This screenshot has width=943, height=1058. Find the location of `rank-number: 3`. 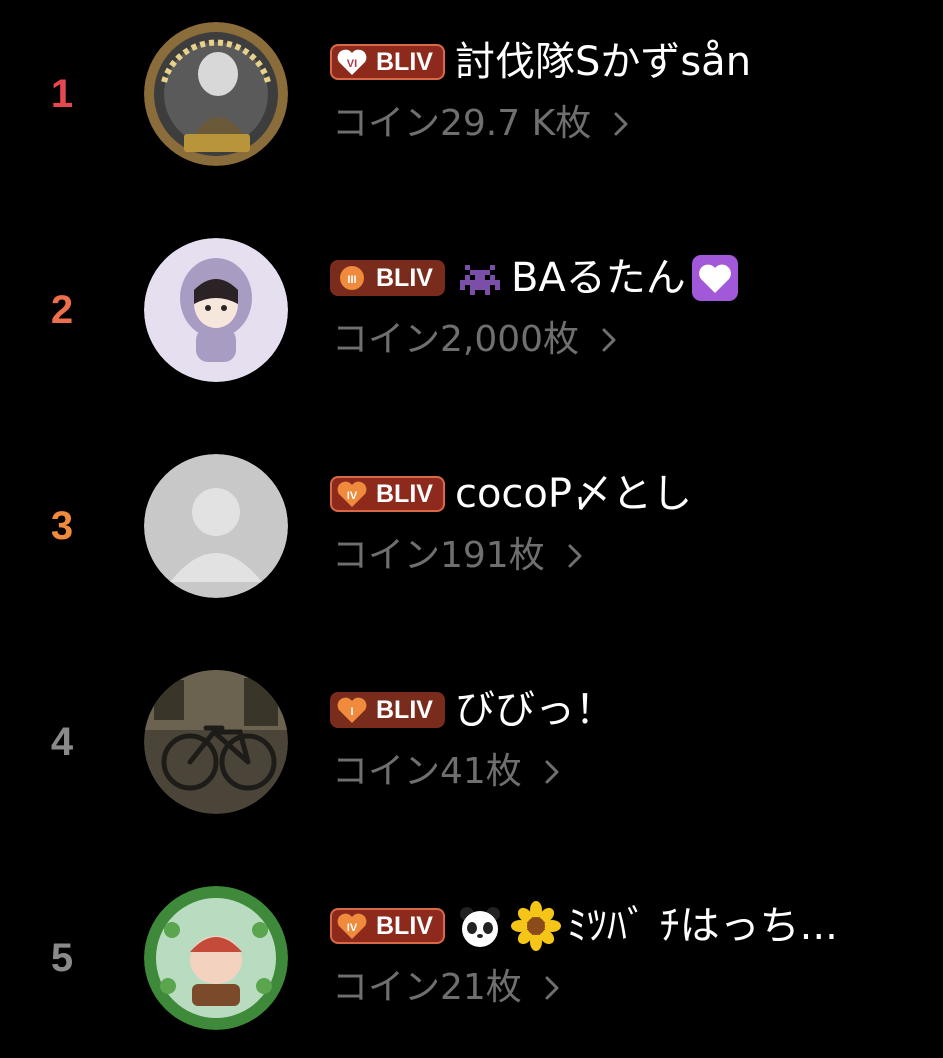

rank-number: 3 is located at coordinates (62, 526).